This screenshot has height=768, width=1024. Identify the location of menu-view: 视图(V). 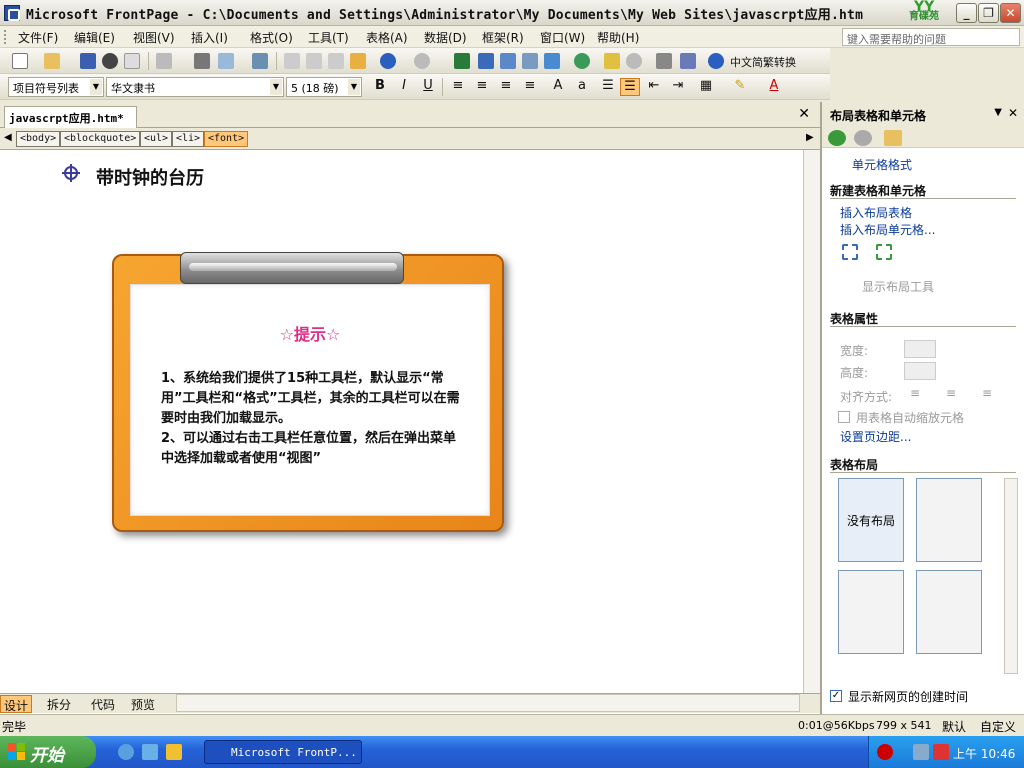
(154, 37).